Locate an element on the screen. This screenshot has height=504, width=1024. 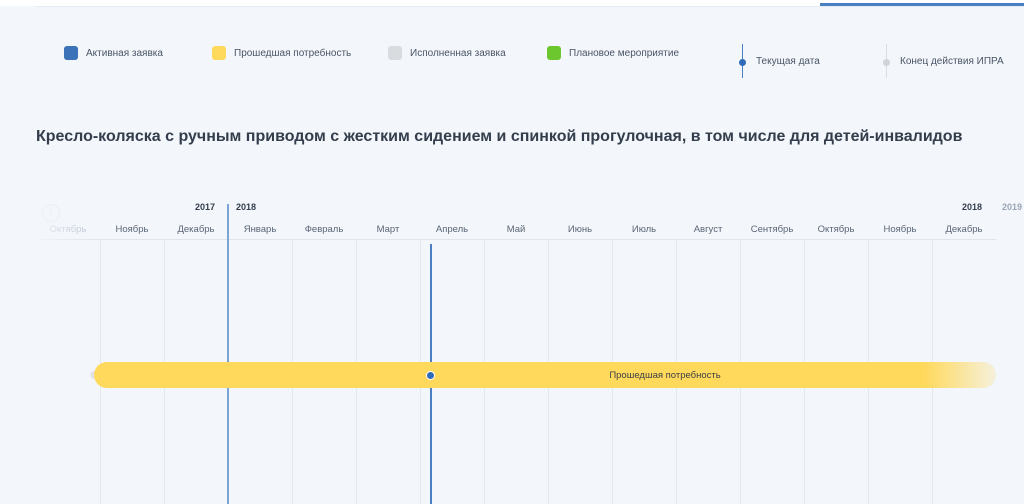
year-label: 2019 is located at coordinates (1012, 207).